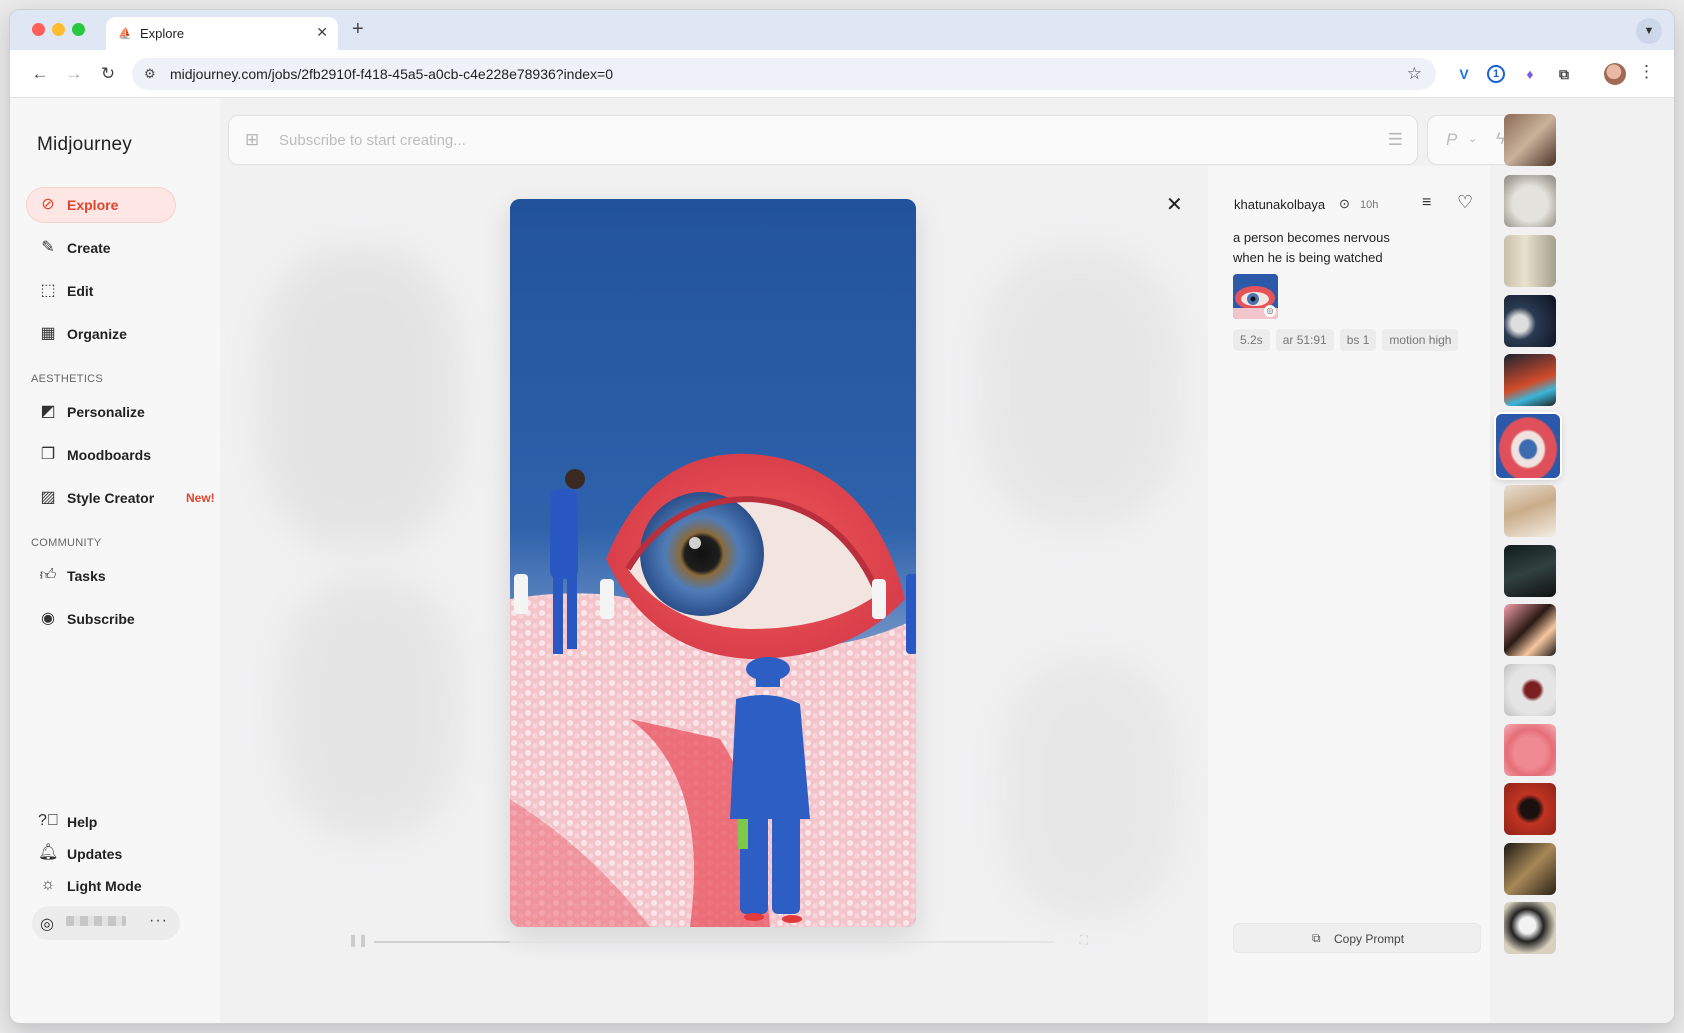  Describe the element at coordinates (1420, 340) in the screenshot. I see `param-tag: motion high` at that location.